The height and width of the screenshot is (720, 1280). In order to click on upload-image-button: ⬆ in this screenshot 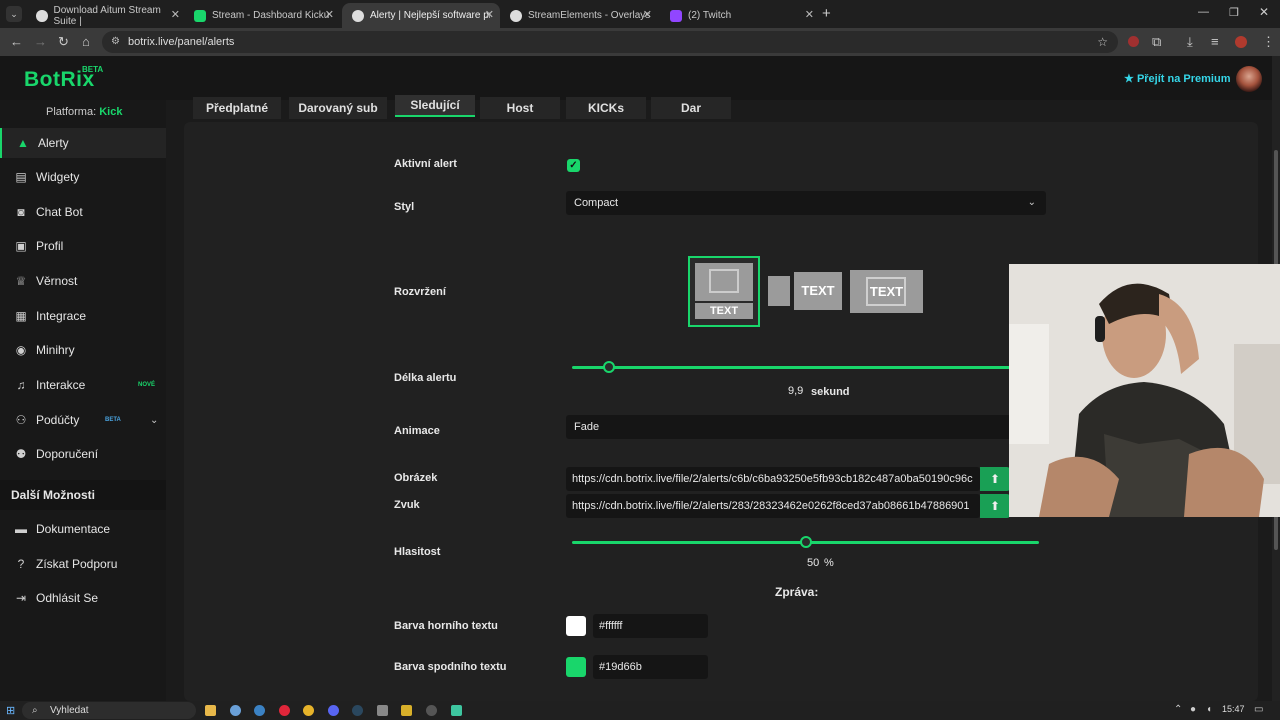, I will do `click(995, 479)`.